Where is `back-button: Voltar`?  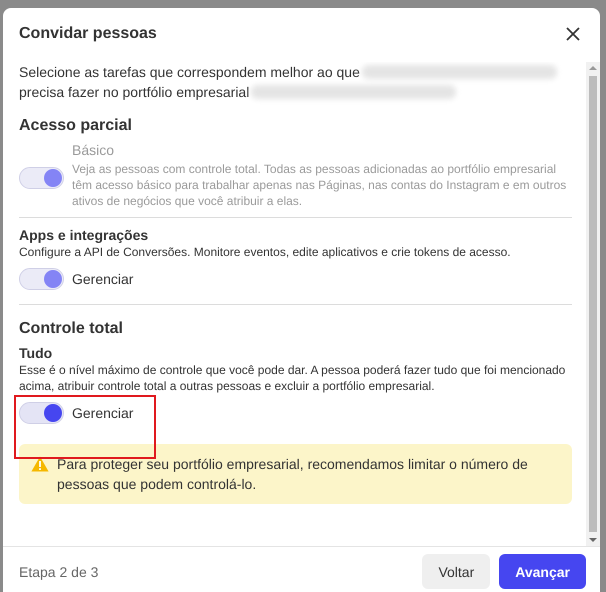
back-button: Voltar is located at coordinates (456, 571).